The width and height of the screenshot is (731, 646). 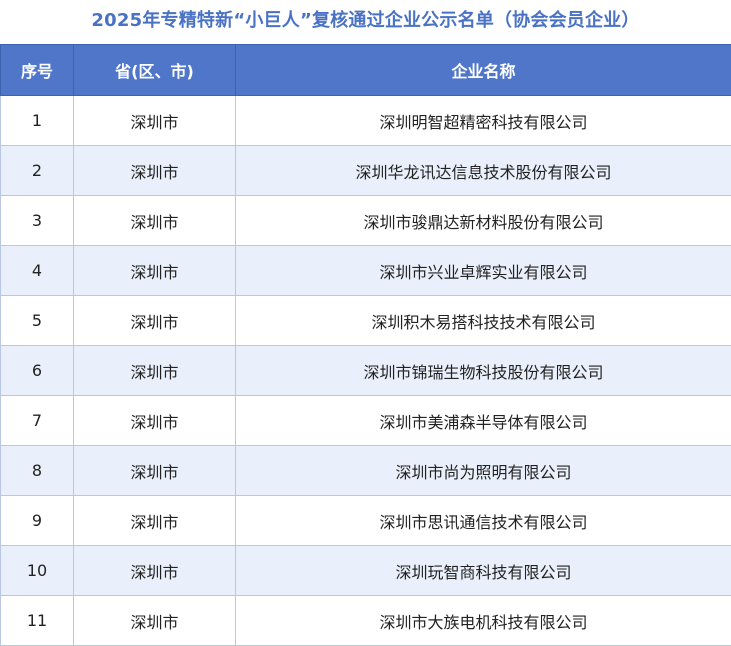 What do you see at coordinates (37, 321) in the screenshot?
I see `cell-index: 5` at bounding box center [37, 321].